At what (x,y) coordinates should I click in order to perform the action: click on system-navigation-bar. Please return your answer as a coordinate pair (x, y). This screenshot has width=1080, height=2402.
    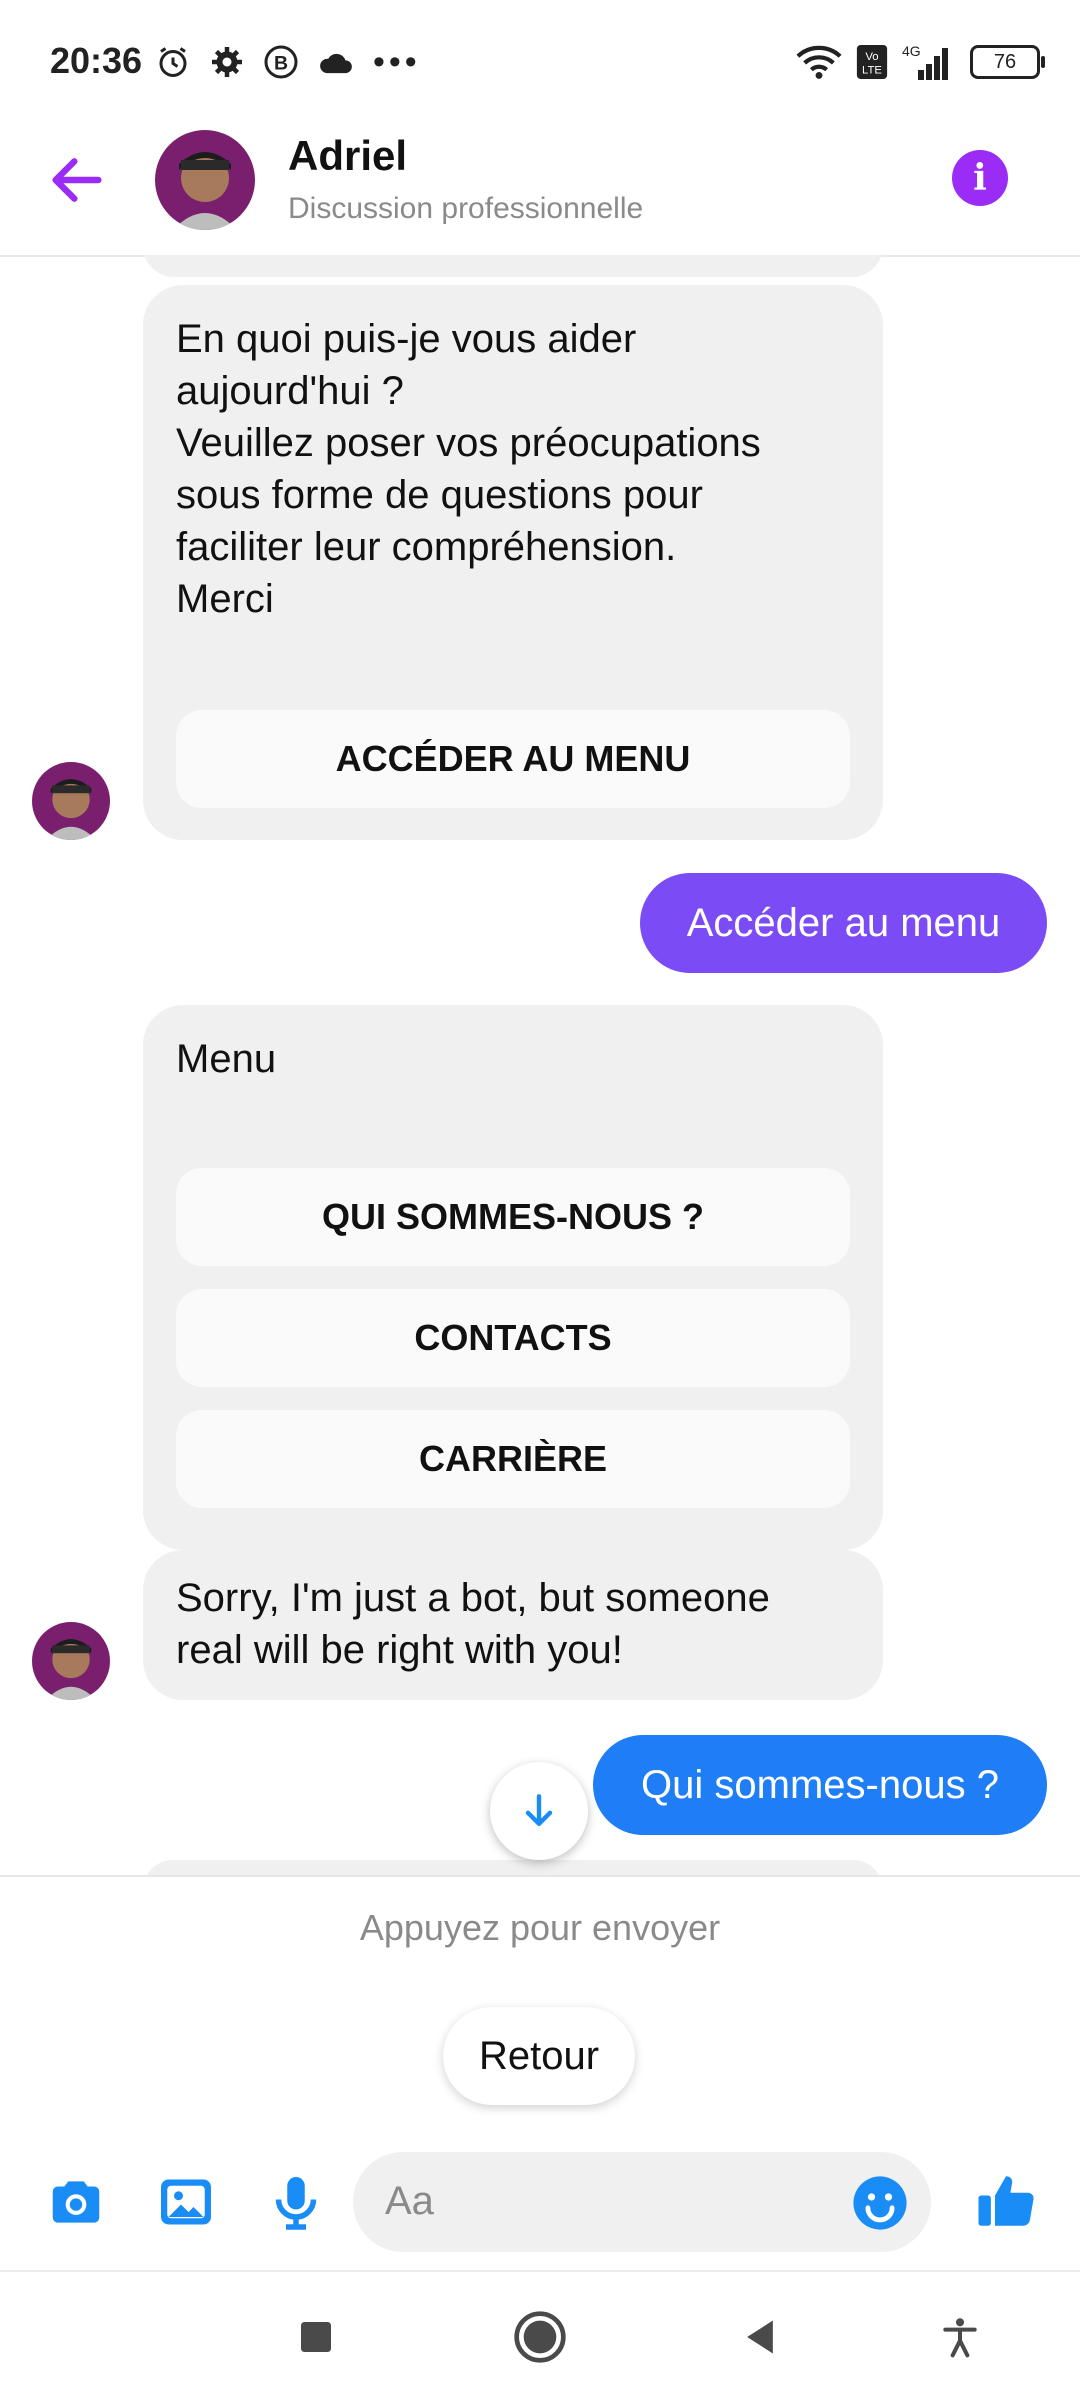
    Looking at the image, I should click on (540, 2336).